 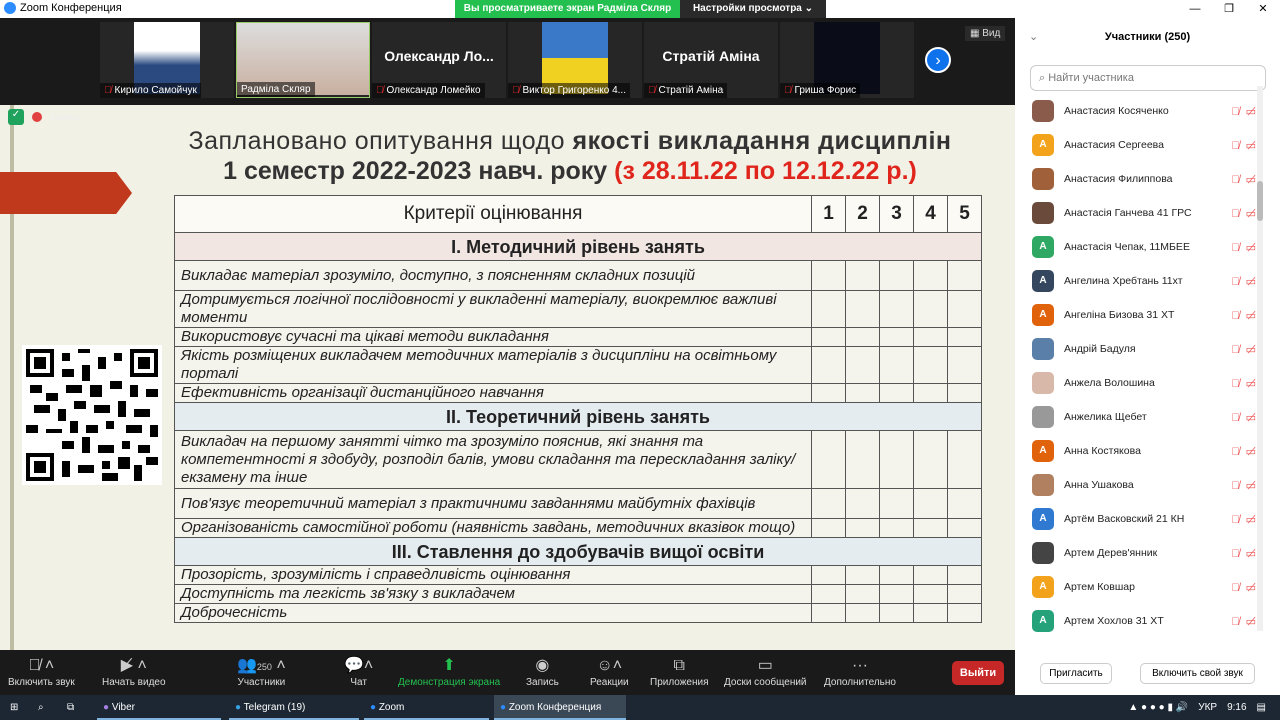 I want to click on search-icon: ⌕, so click(x=41, y=707).